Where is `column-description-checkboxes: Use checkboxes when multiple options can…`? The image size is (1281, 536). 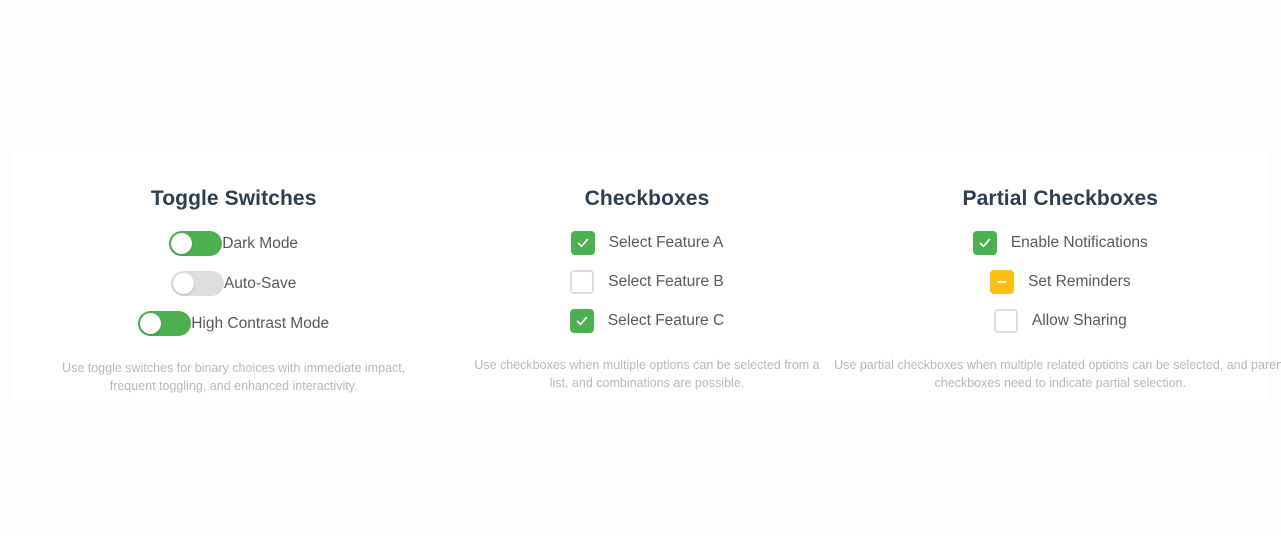 column-description-checkboxes: Use checkboxes when multiple options can… is located at coordinates (647, 374).